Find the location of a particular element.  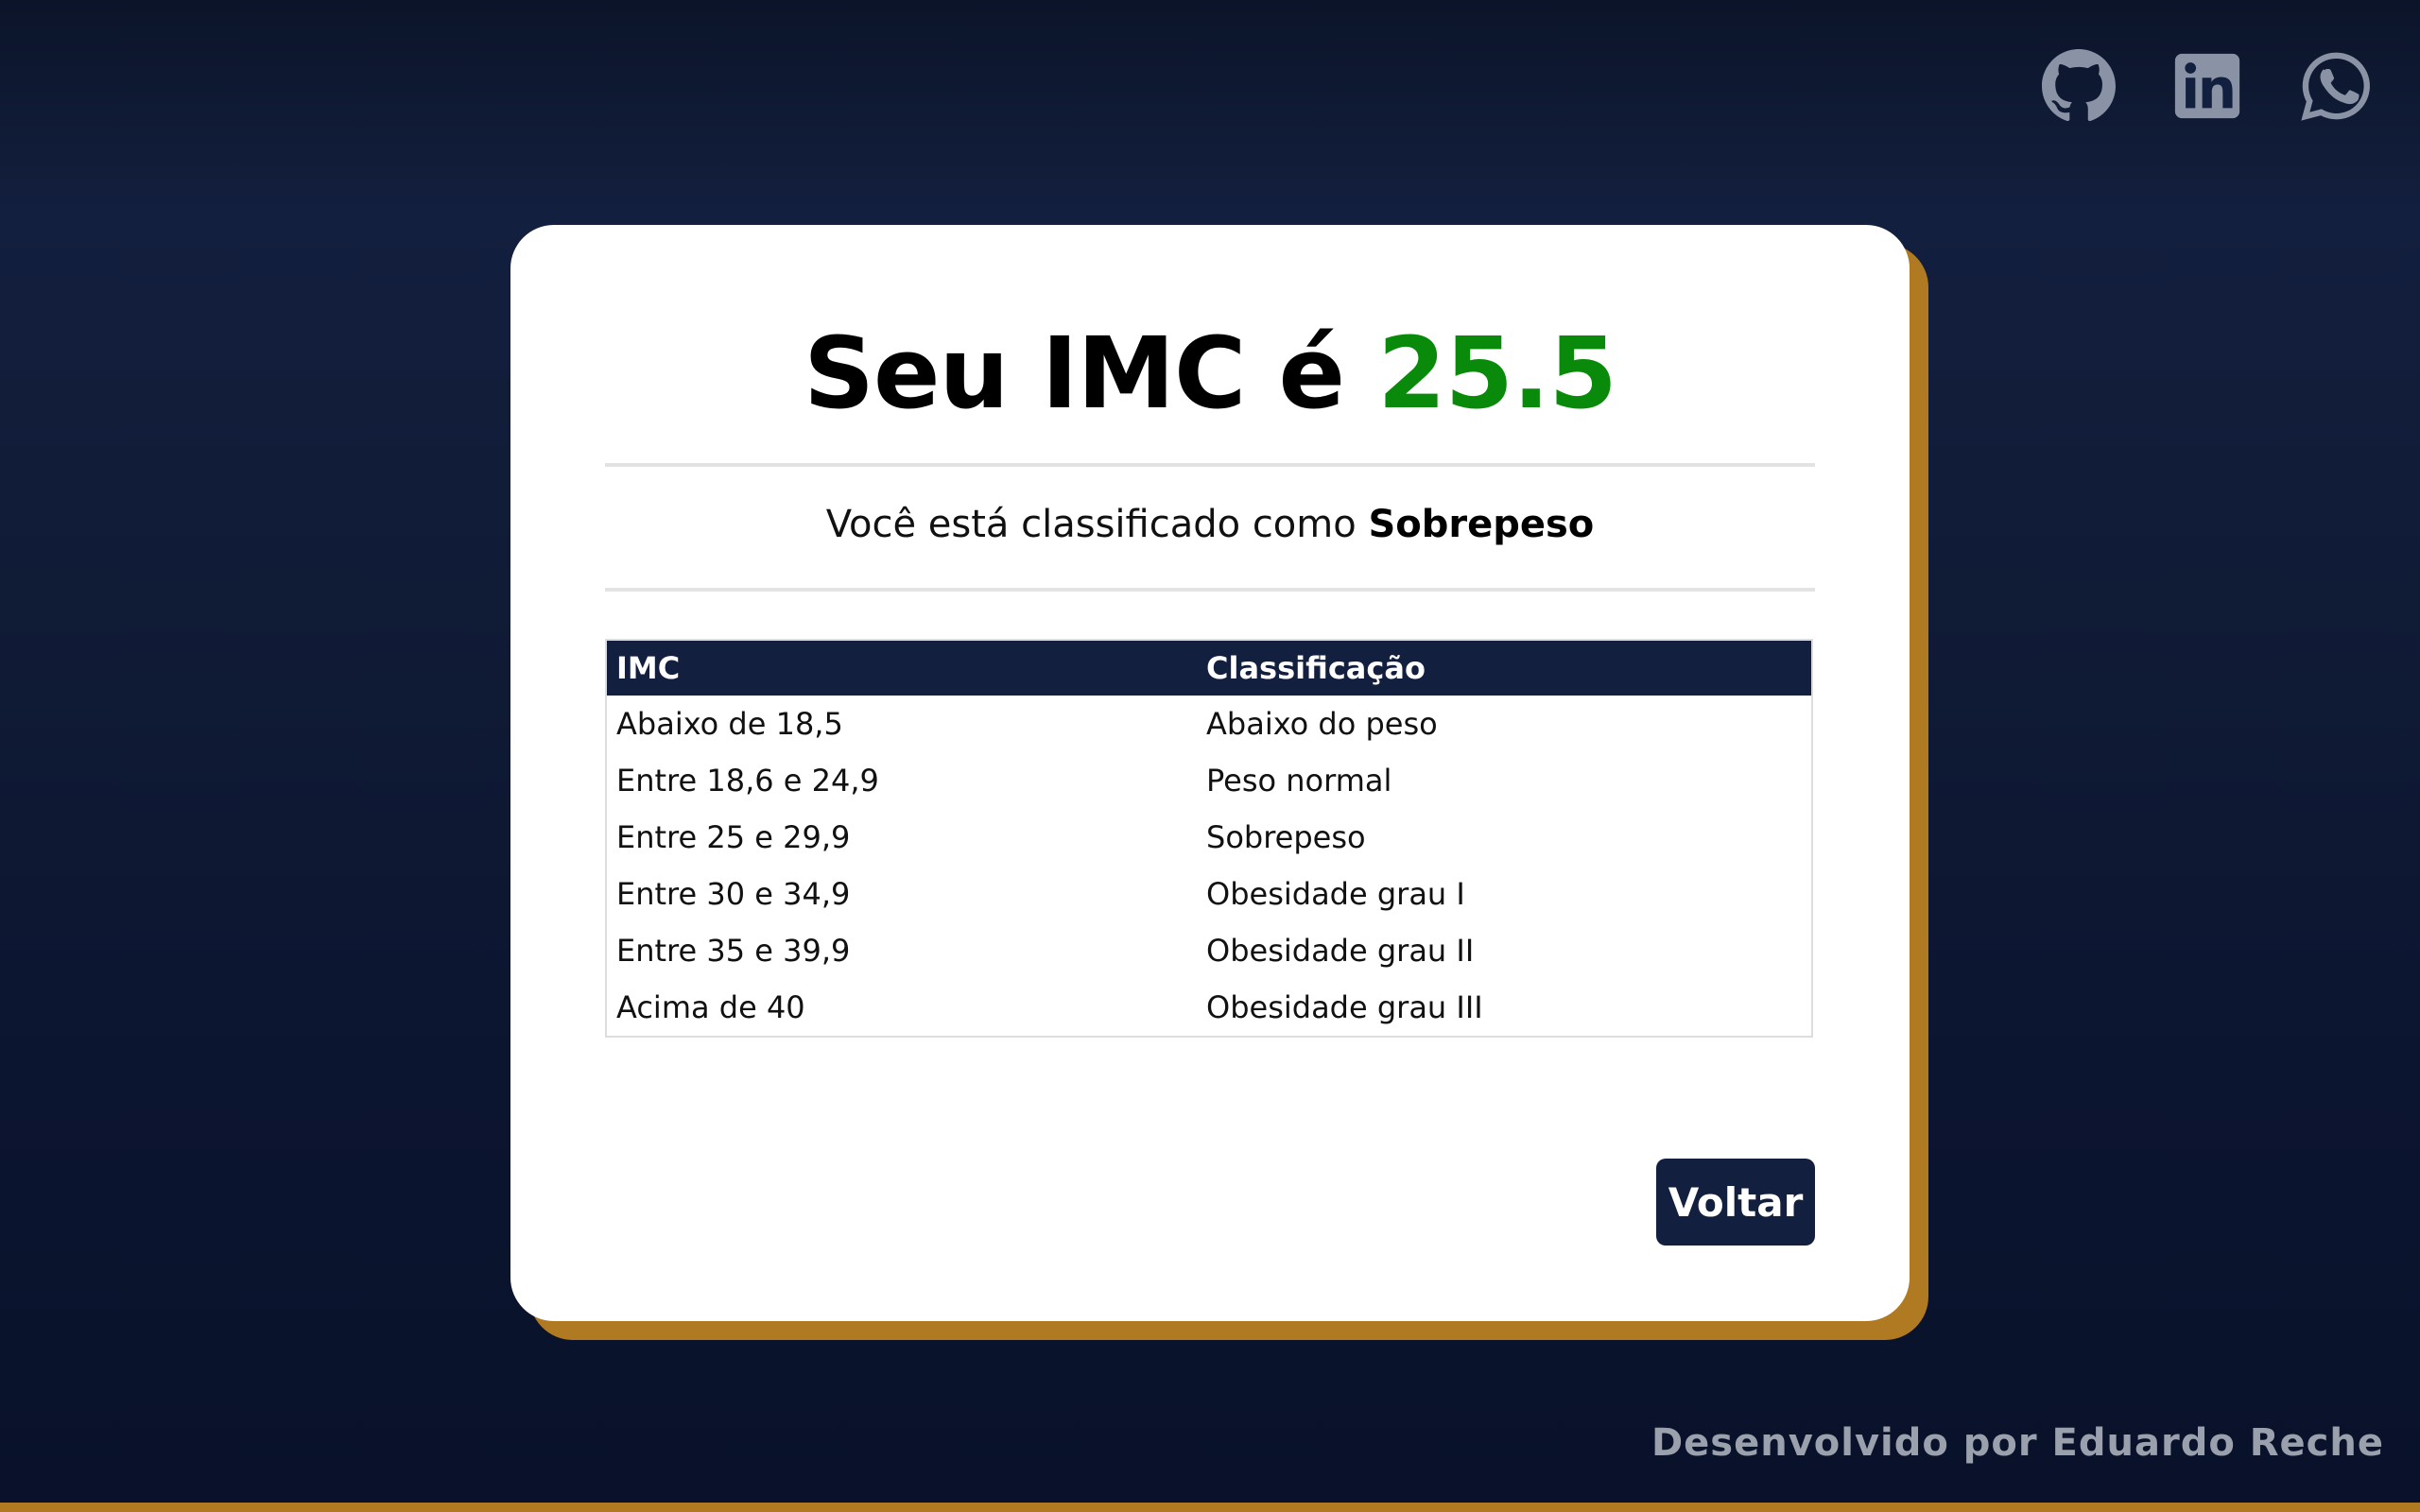

classification-cell: Sobrepeso is located at coordinates (1286, 837).